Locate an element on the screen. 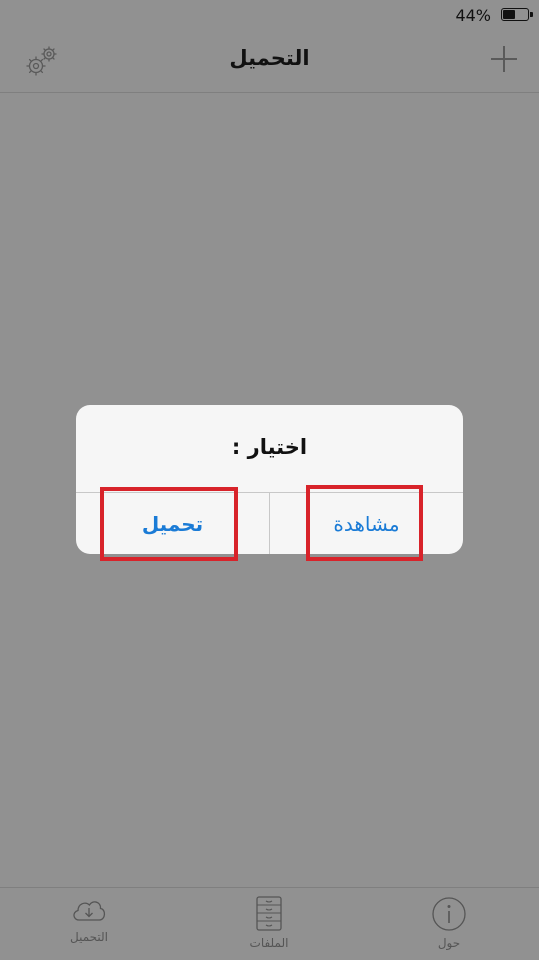  plus-icon is located at coordinates (504, 59).